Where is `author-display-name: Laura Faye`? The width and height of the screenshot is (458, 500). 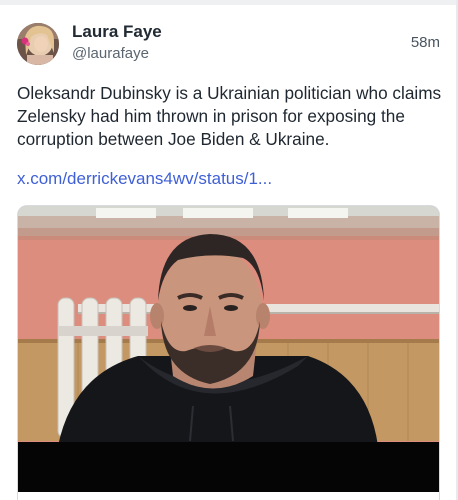
author-display-name: Laura Faye is located at coordinates (117, 32).